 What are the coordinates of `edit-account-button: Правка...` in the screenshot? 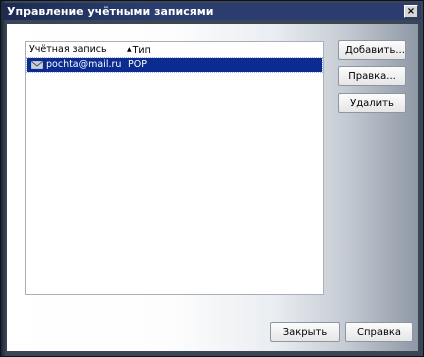 It's located at (372, 76).